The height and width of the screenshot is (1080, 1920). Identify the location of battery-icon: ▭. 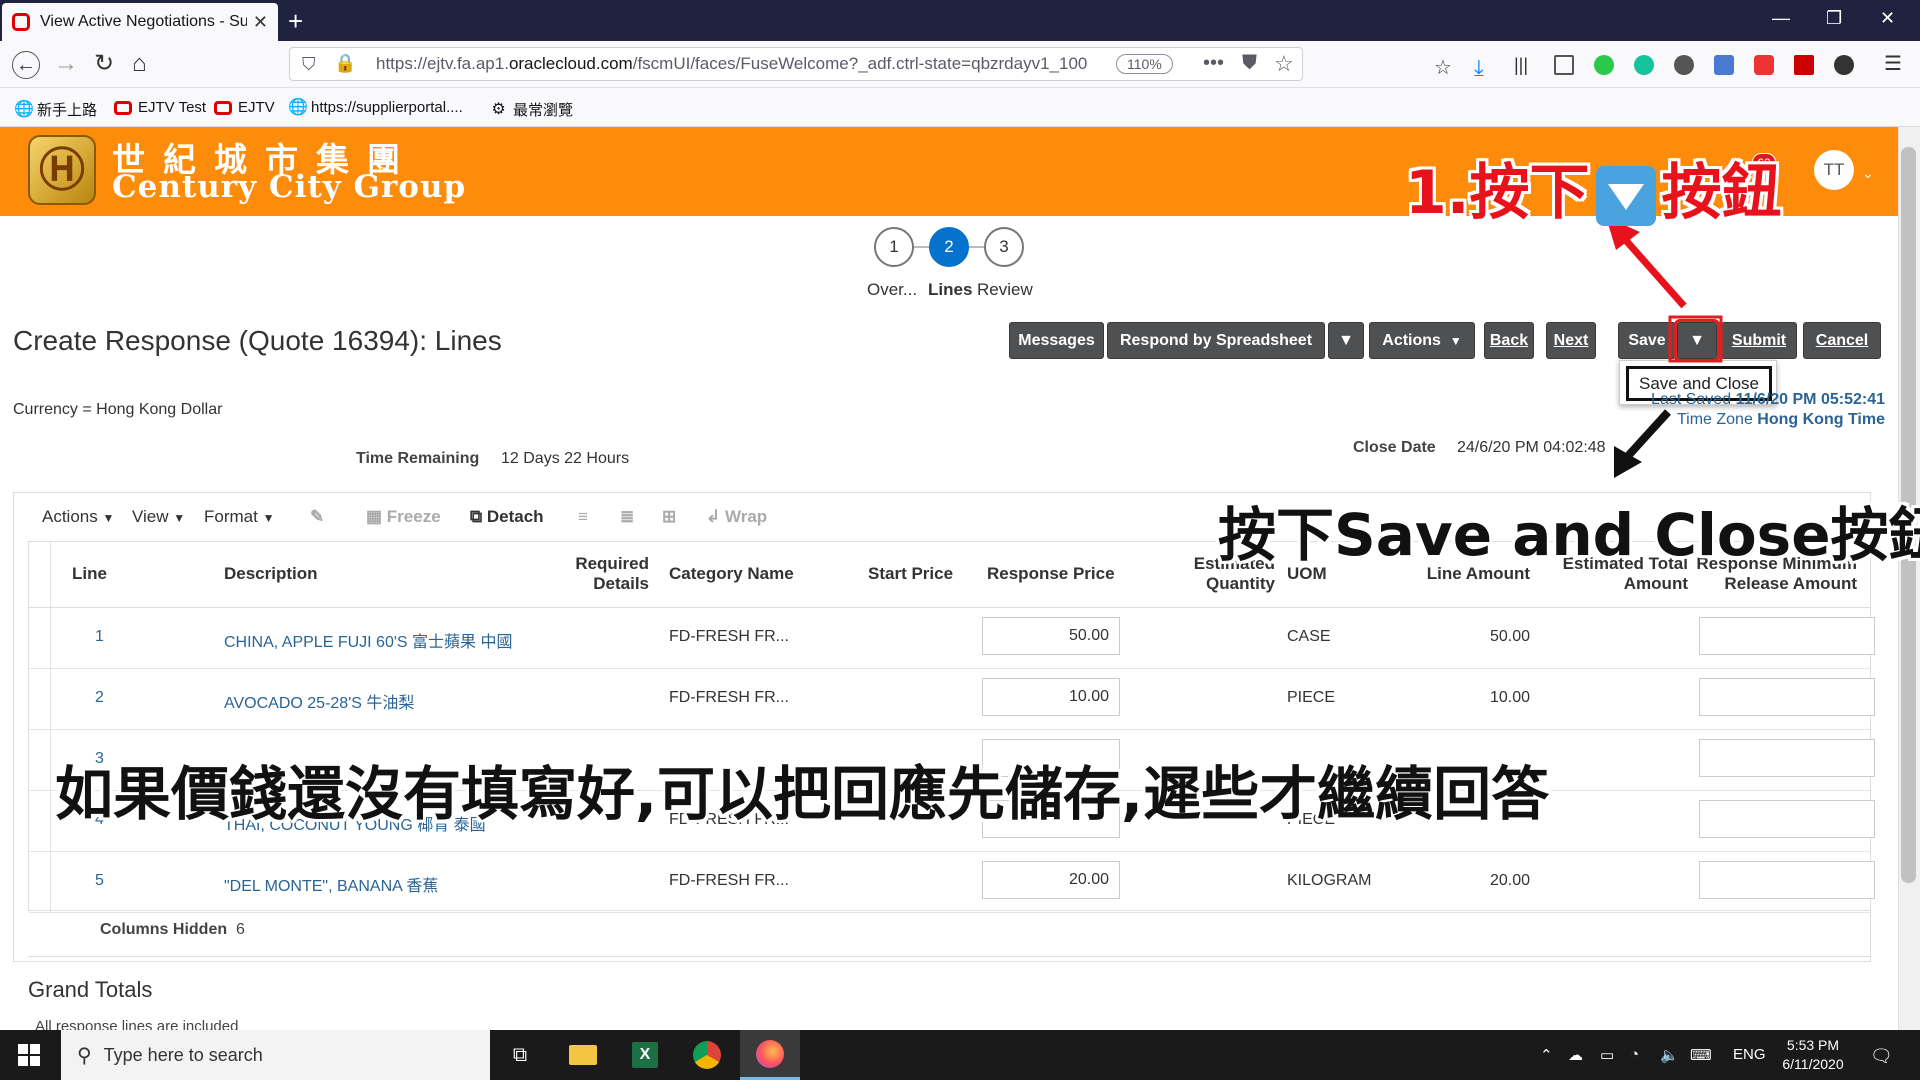
(1607, 1055).